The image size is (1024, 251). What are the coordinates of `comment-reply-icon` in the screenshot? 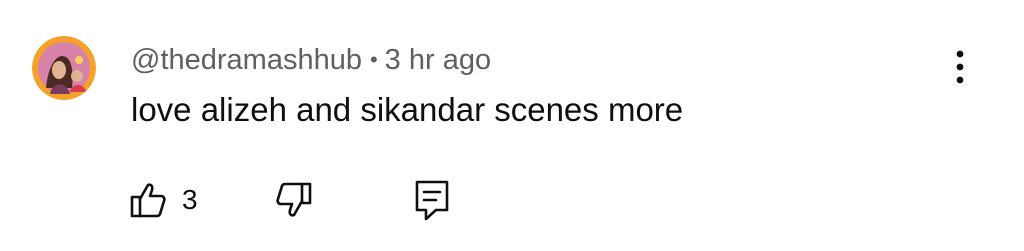 It's located at (432, 200).